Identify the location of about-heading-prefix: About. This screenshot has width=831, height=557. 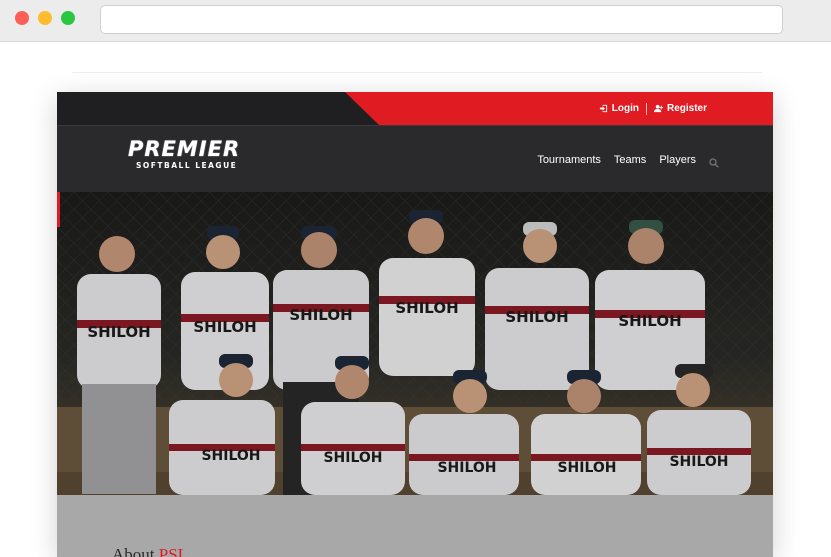
(133, 551).